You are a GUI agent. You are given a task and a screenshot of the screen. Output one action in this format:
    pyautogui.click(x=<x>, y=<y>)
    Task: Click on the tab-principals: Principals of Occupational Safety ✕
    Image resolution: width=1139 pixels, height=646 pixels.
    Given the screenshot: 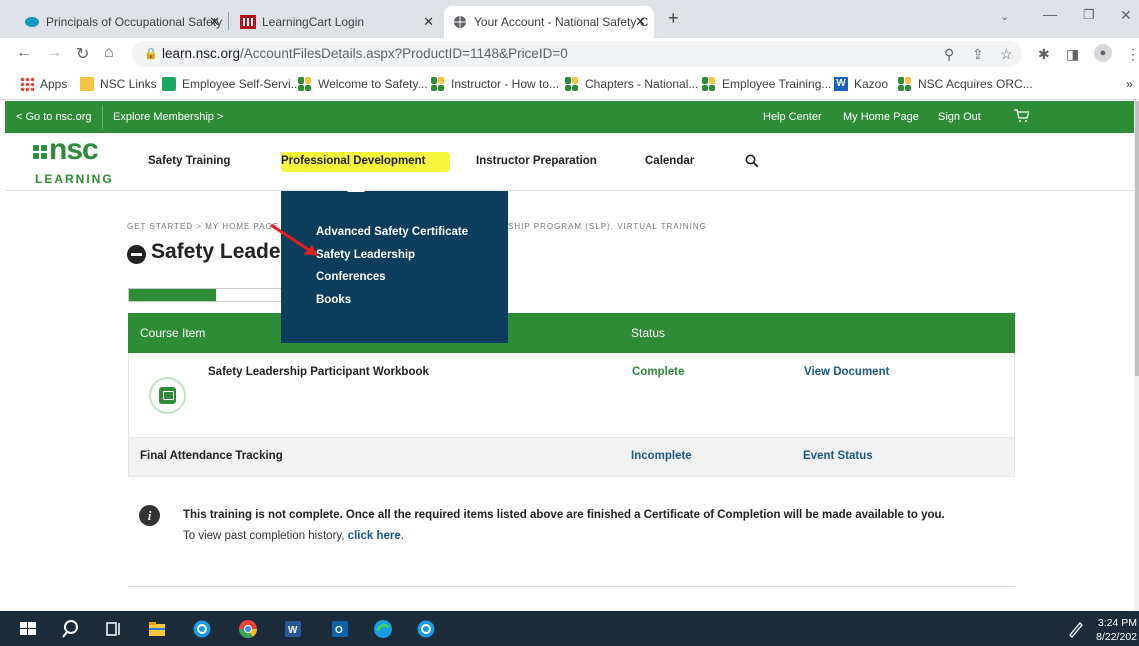 What is the action you would take?
    pyautogui.click(x=122, y=22)
    